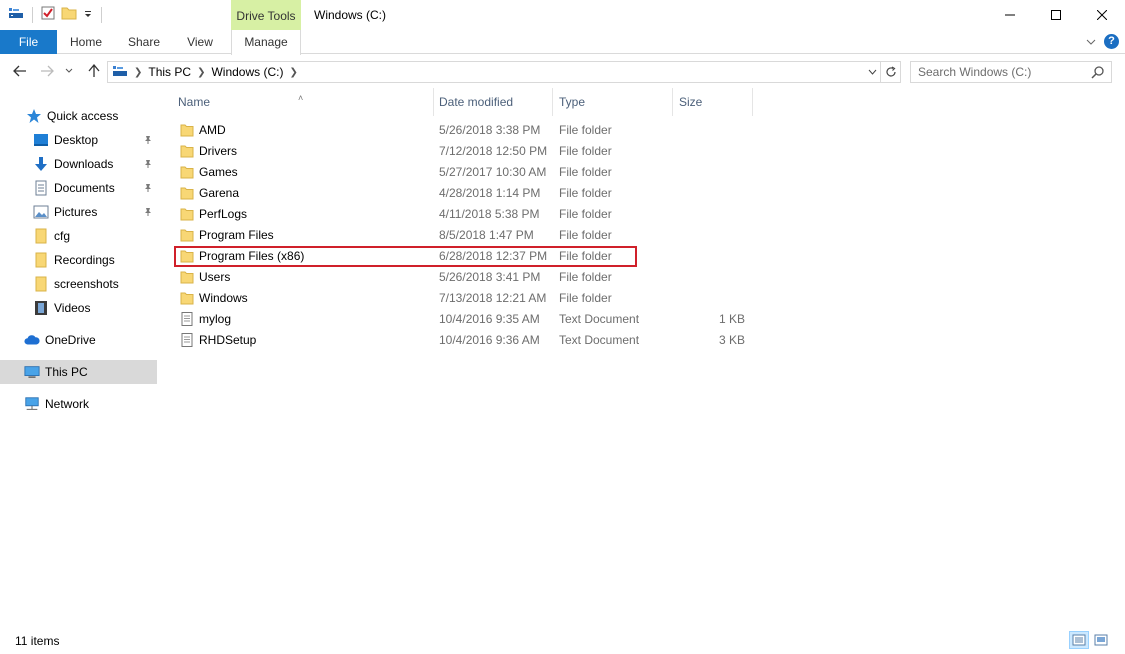 The image size is (1125, 654). I want to click on cloud-icon, so click(32, 340).